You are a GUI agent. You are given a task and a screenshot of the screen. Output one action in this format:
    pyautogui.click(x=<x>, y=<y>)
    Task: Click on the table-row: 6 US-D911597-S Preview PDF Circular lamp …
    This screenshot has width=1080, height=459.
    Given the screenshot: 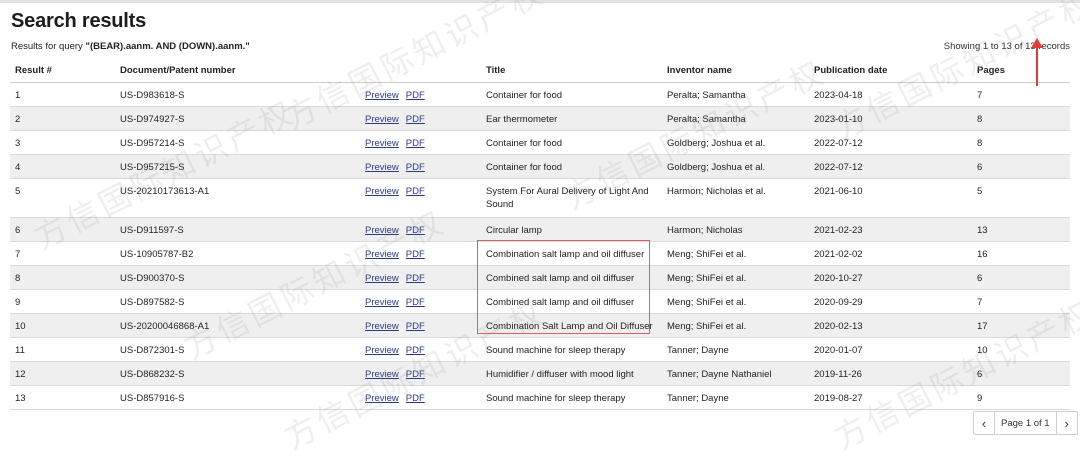 What is the action you would take?
    pyautogui.click(x=540, y=229)
    